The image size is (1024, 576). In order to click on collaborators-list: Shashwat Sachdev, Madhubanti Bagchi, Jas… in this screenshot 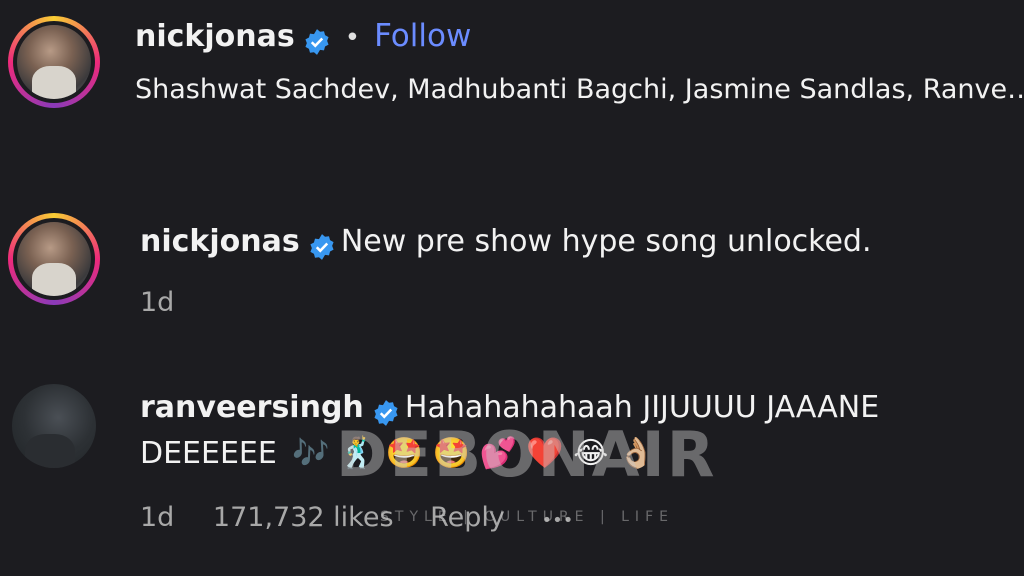, I will do `click(579, 89)`.